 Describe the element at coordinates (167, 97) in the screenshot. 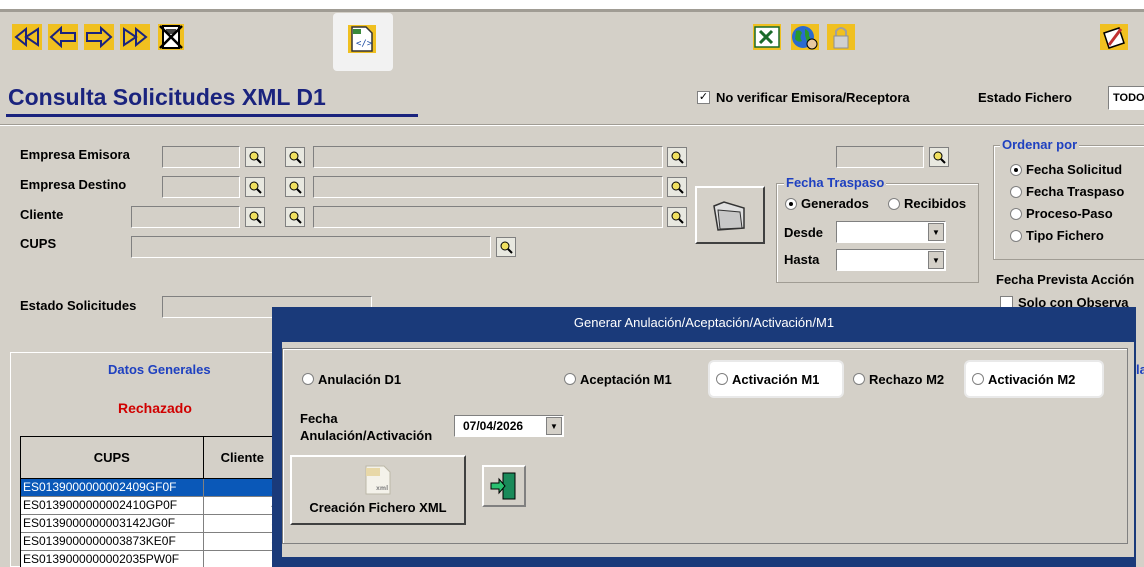

I see `page-title: Consulta Solicitudes XML D1` at that location.